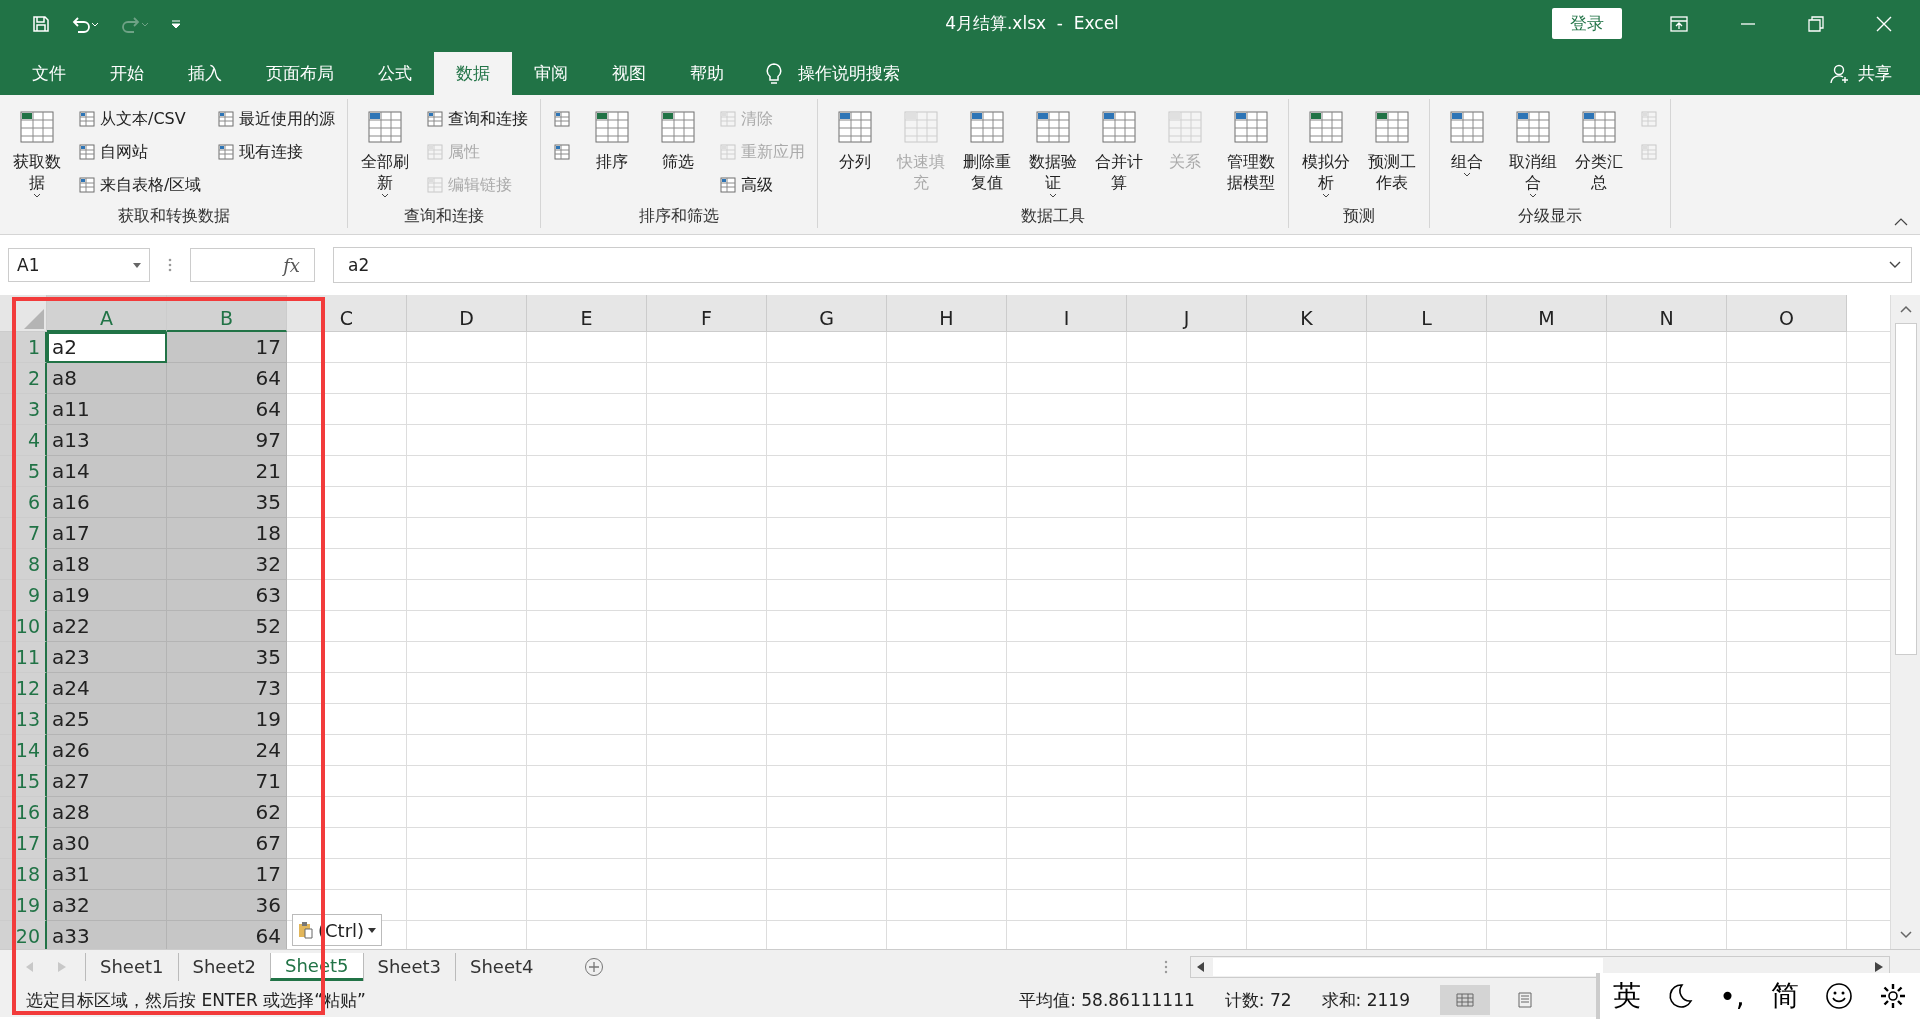 This screenshot has width=1920, height=1019. I want to click on ribbon-command: 模拟分析, so click(1326, 155).